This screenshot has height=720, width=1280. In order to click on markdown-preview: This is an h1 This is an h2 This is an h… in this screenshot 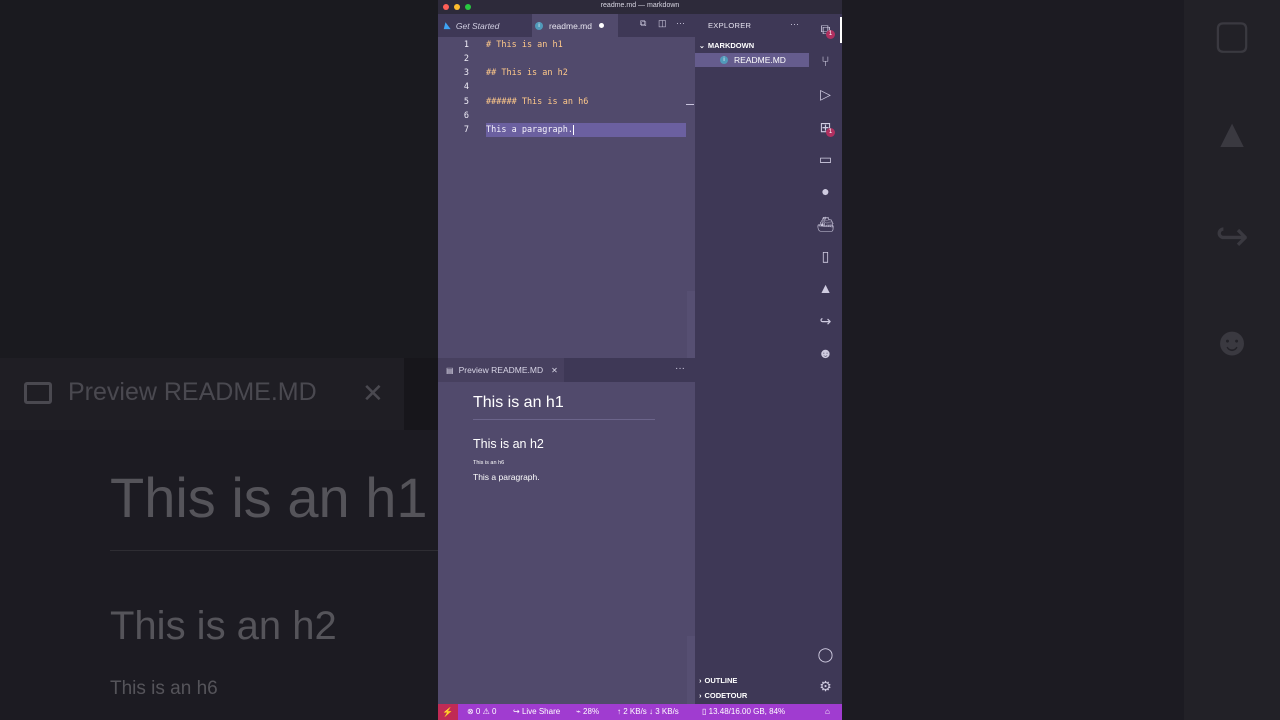, I will do `click(566, 543)`.